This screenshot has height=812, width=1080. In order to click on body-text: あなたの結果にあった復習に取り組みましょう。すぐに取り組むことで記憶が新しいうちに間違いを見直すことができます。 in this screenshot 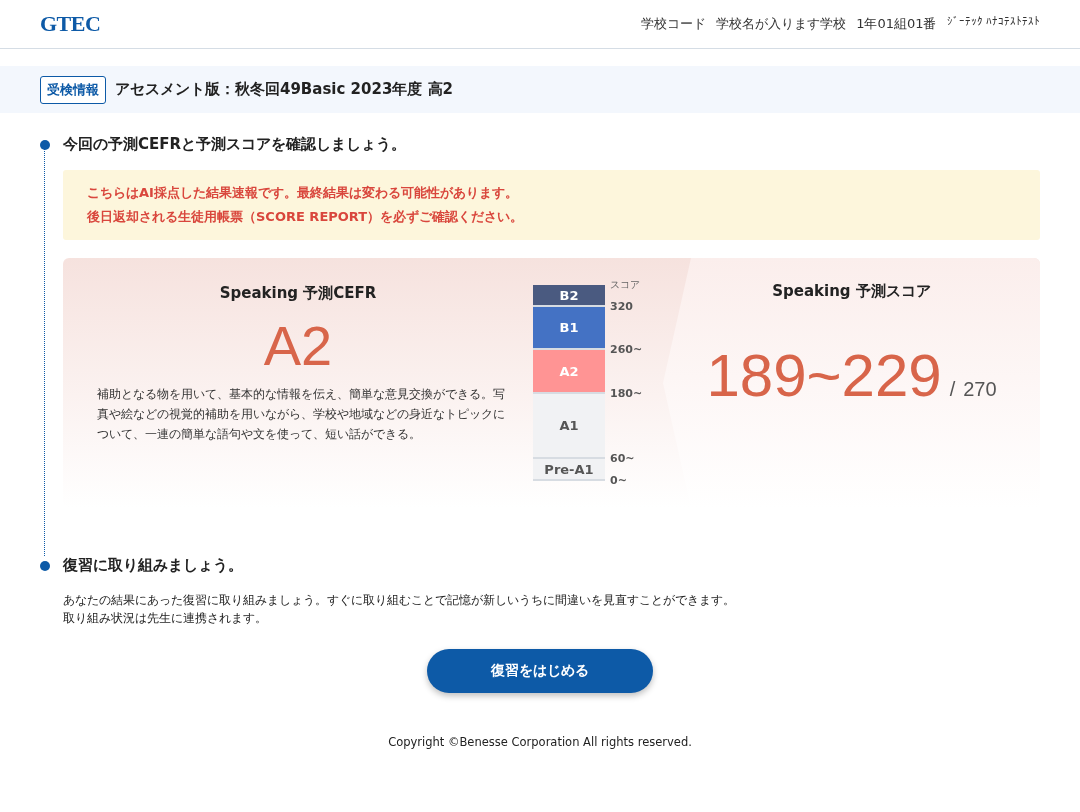, I will do `click(399, 600)`.